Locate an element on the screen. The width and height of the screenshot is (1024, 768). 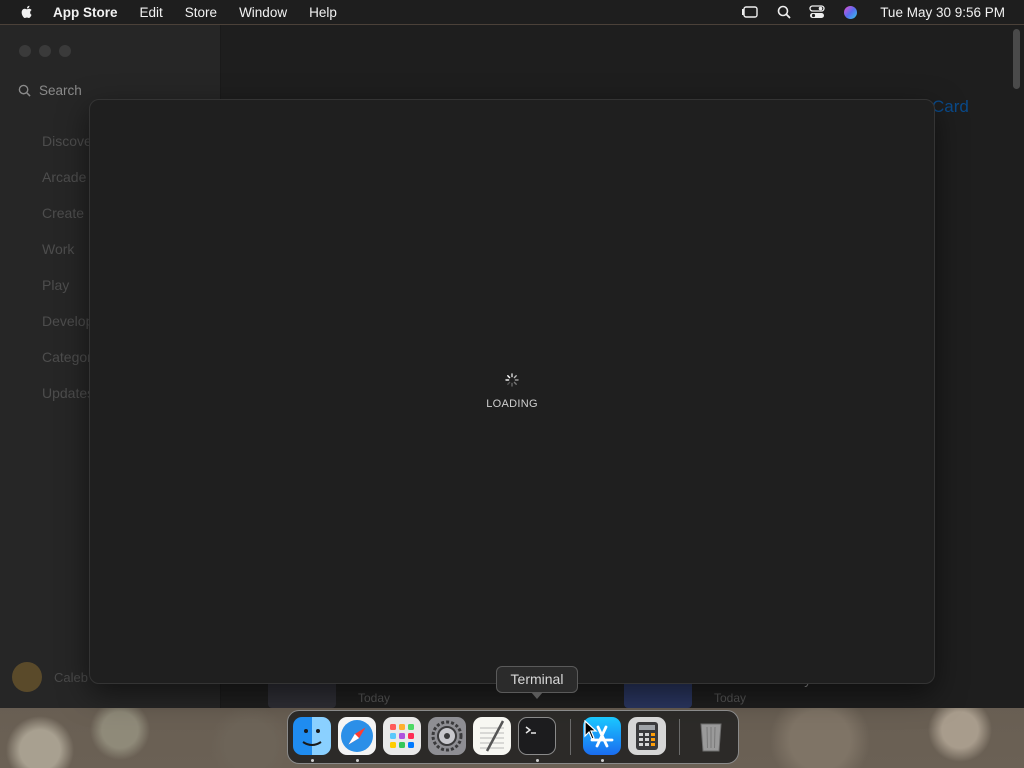
menu-app-name: App Store is located at coordinates (85, 12).